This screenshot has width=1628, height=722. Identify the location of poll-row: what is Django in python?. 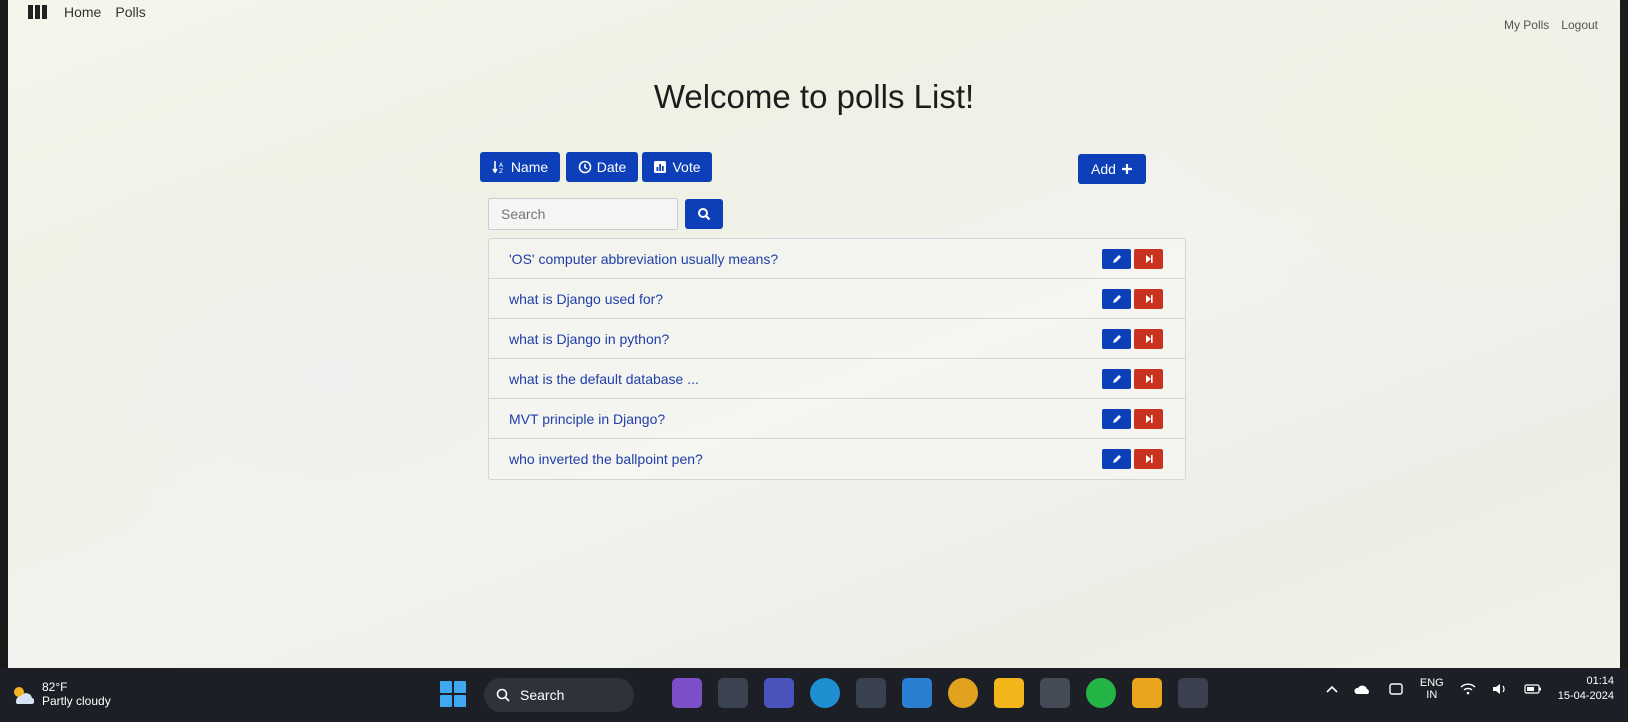
(837, 339).